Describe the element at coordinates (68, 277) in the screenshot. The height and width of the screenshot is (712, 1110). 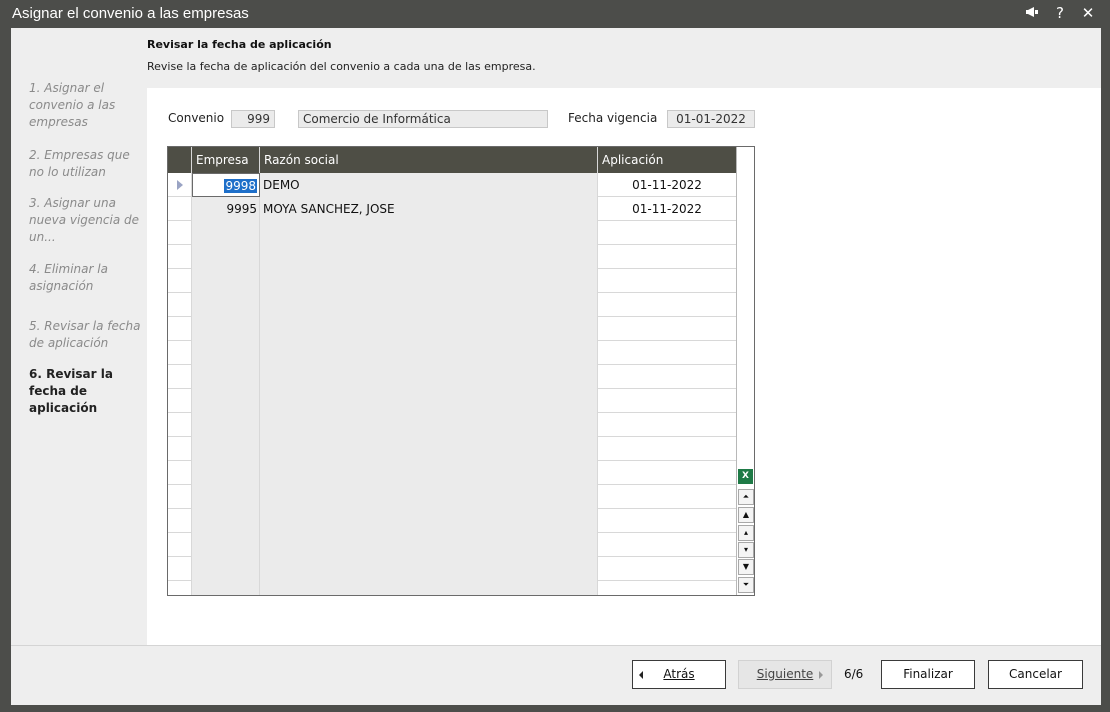
I see `step-4: 4. Eliminar la asignación` at that location.